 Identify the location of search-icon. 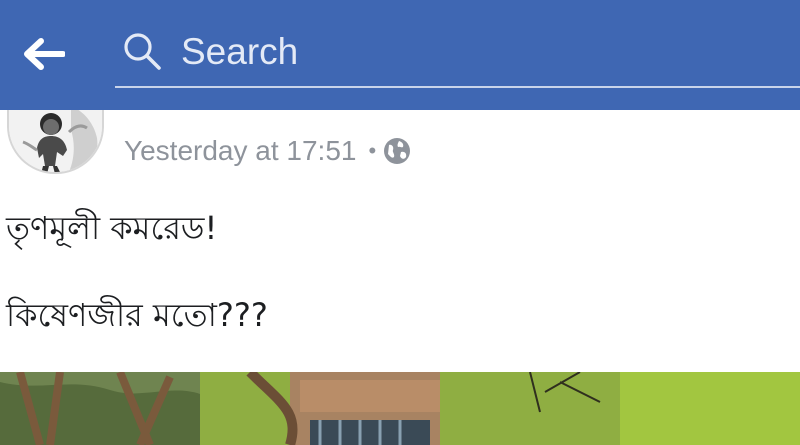
(142, 51).